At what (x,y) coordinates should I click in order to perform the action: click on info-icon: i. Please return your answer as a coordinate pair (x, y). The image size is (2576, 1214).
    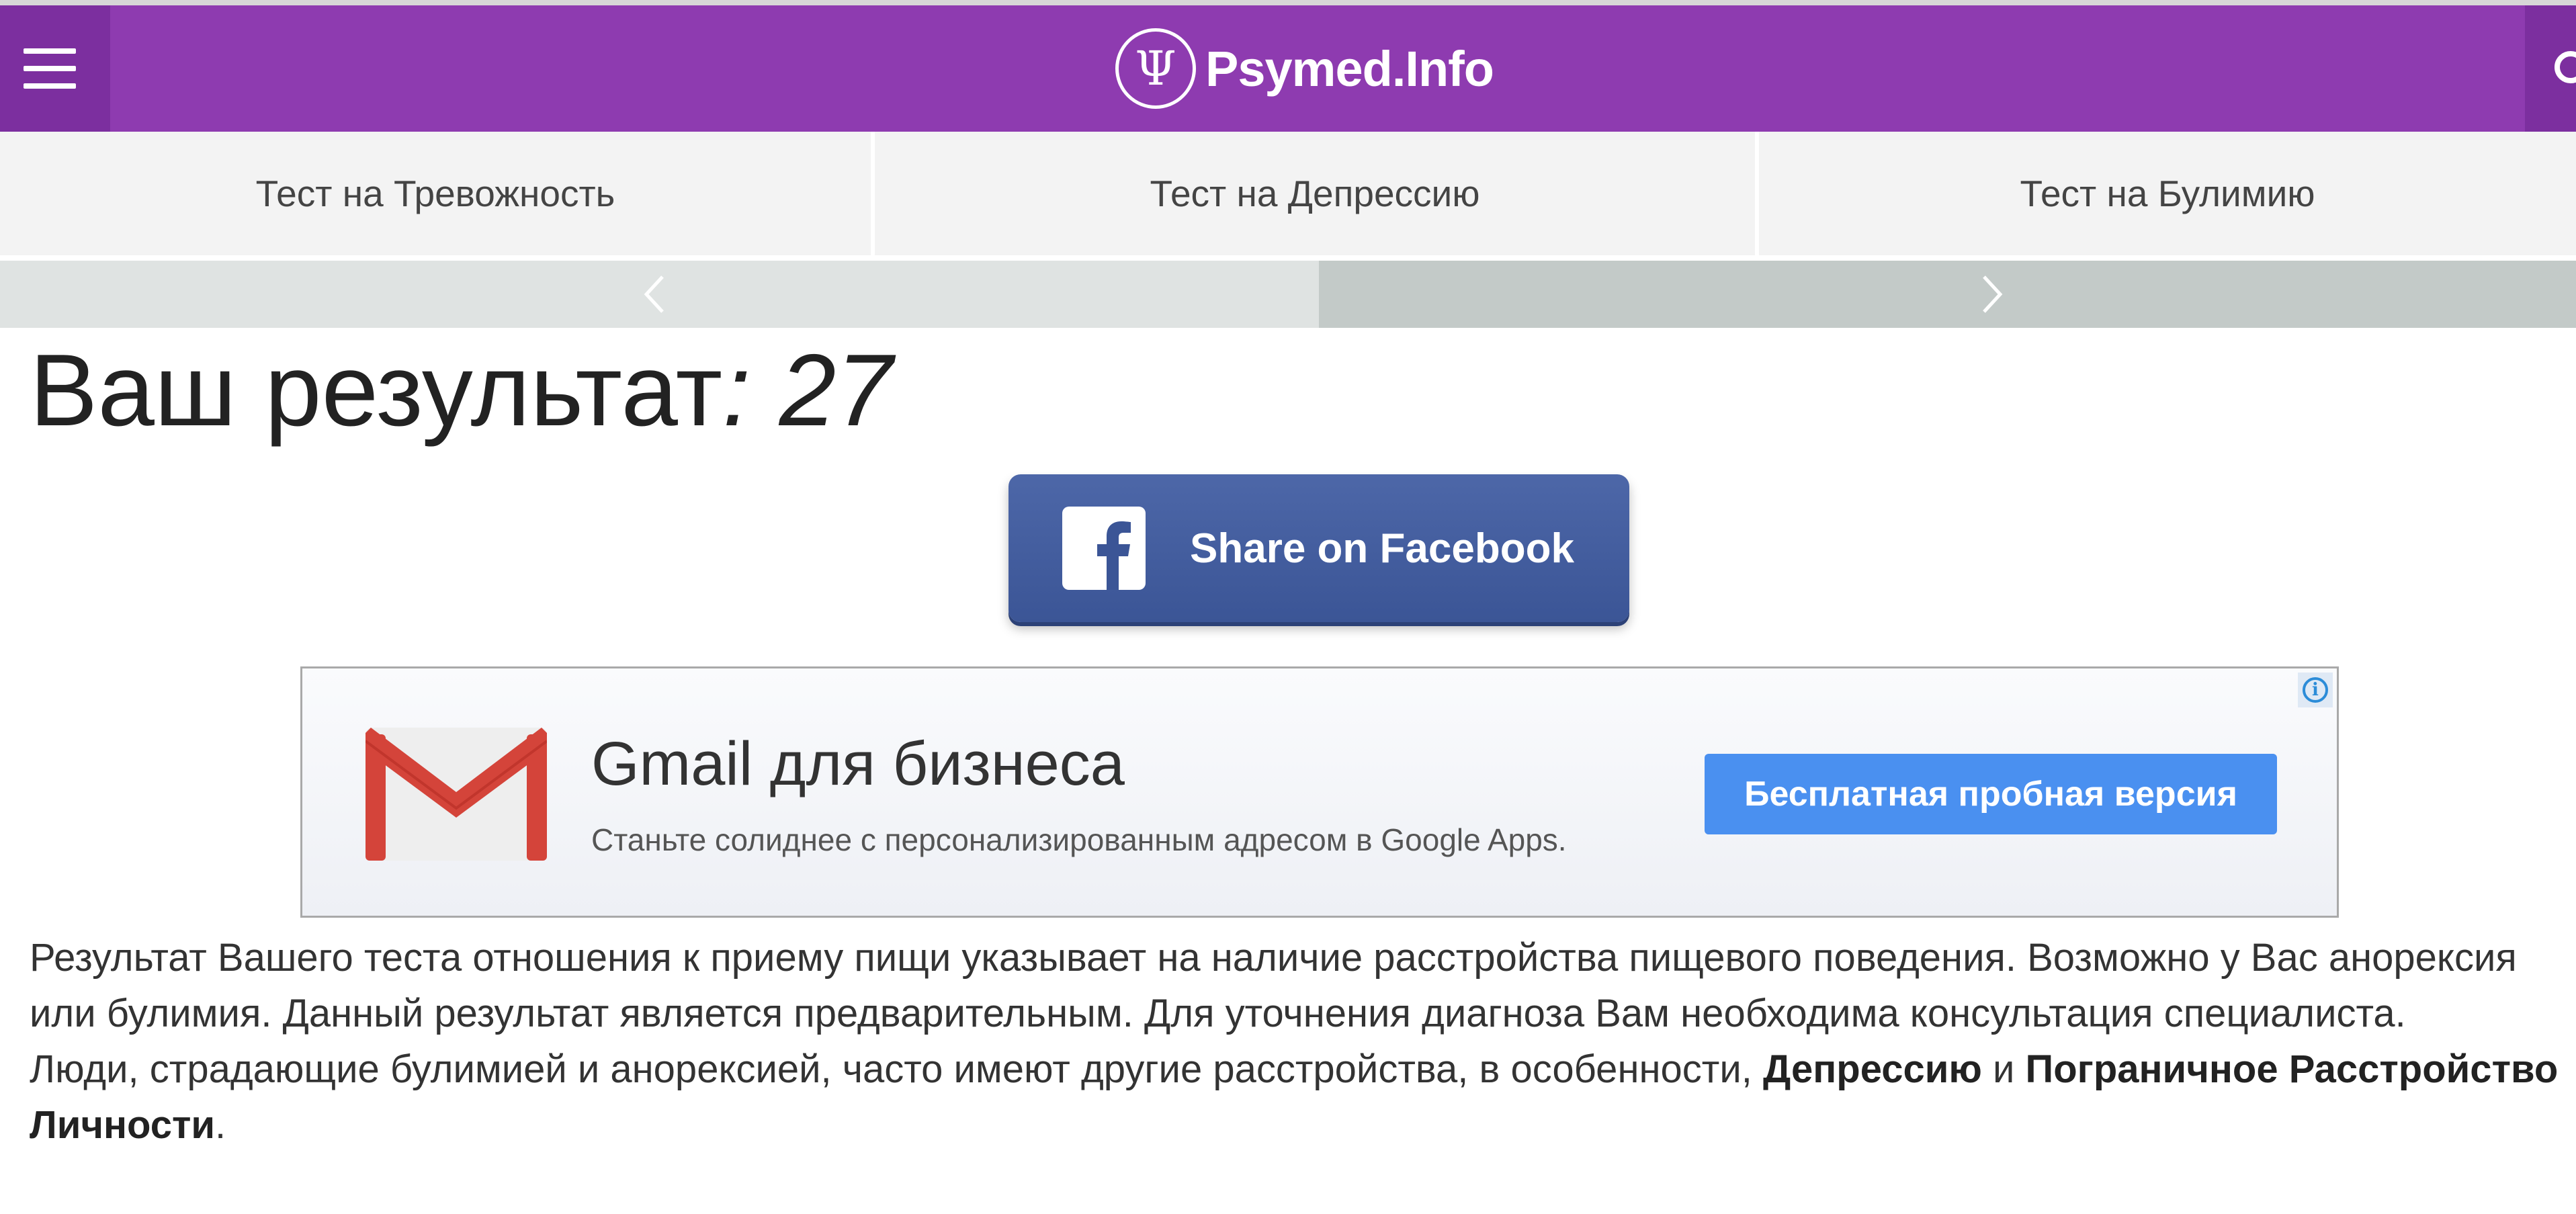
    Looking at the image, I should click on (2315, 690).